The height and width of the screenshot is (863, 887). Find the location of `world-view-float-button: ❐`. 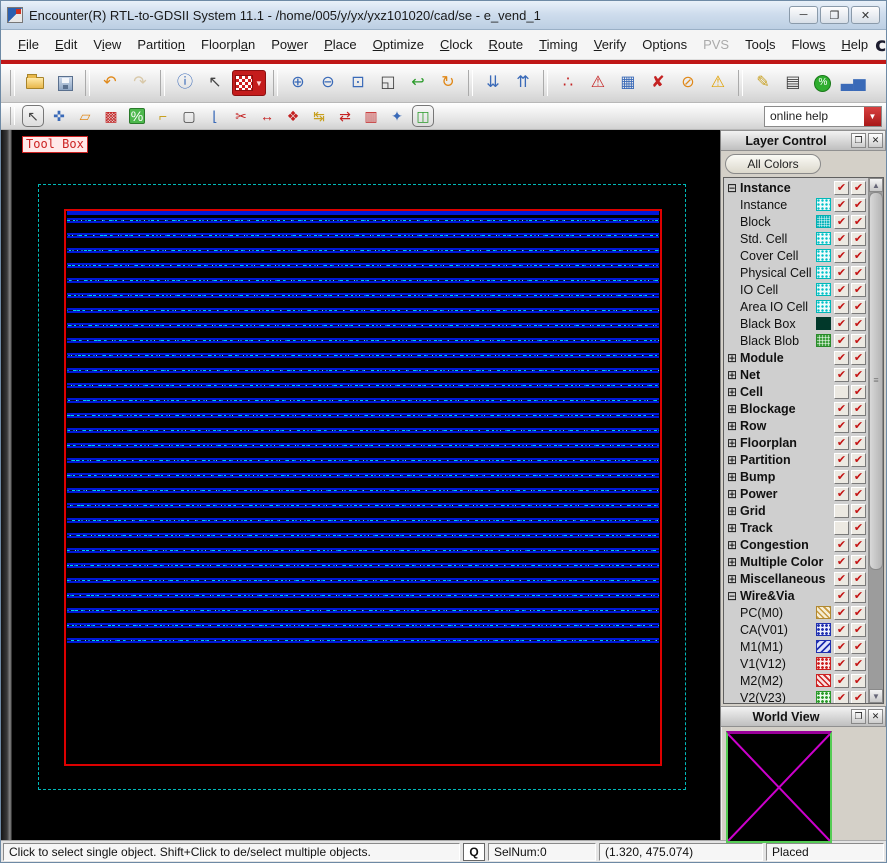

world-view-float-button: ❐ is located at coordinates (858, 716).